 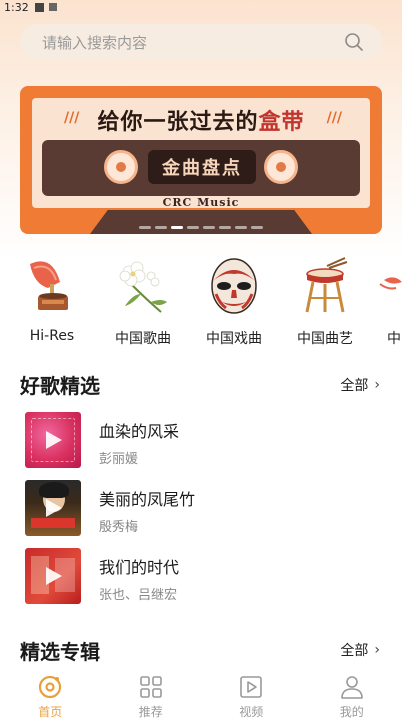 What do you see at coordinates (201, 222) in the screenshot?
I see `cassette-base` at bounding box center [201, 222].